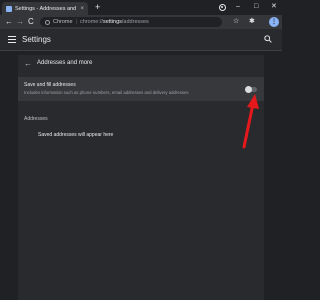 The height and width of the screenshot is (300, 320). I want to click on reload-button: C, so click(31, 22).